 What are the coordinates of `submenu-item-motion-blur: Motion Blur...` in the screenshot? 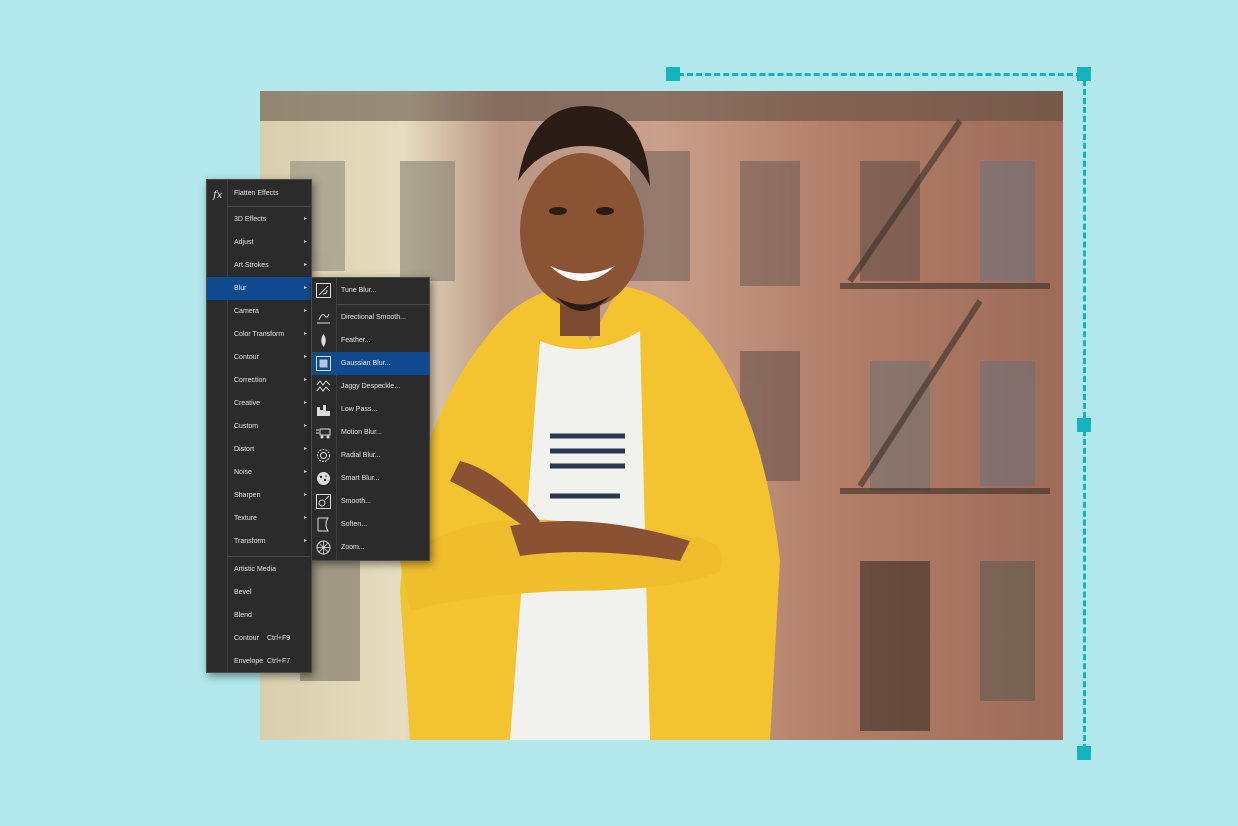 It's located at (370, 432).